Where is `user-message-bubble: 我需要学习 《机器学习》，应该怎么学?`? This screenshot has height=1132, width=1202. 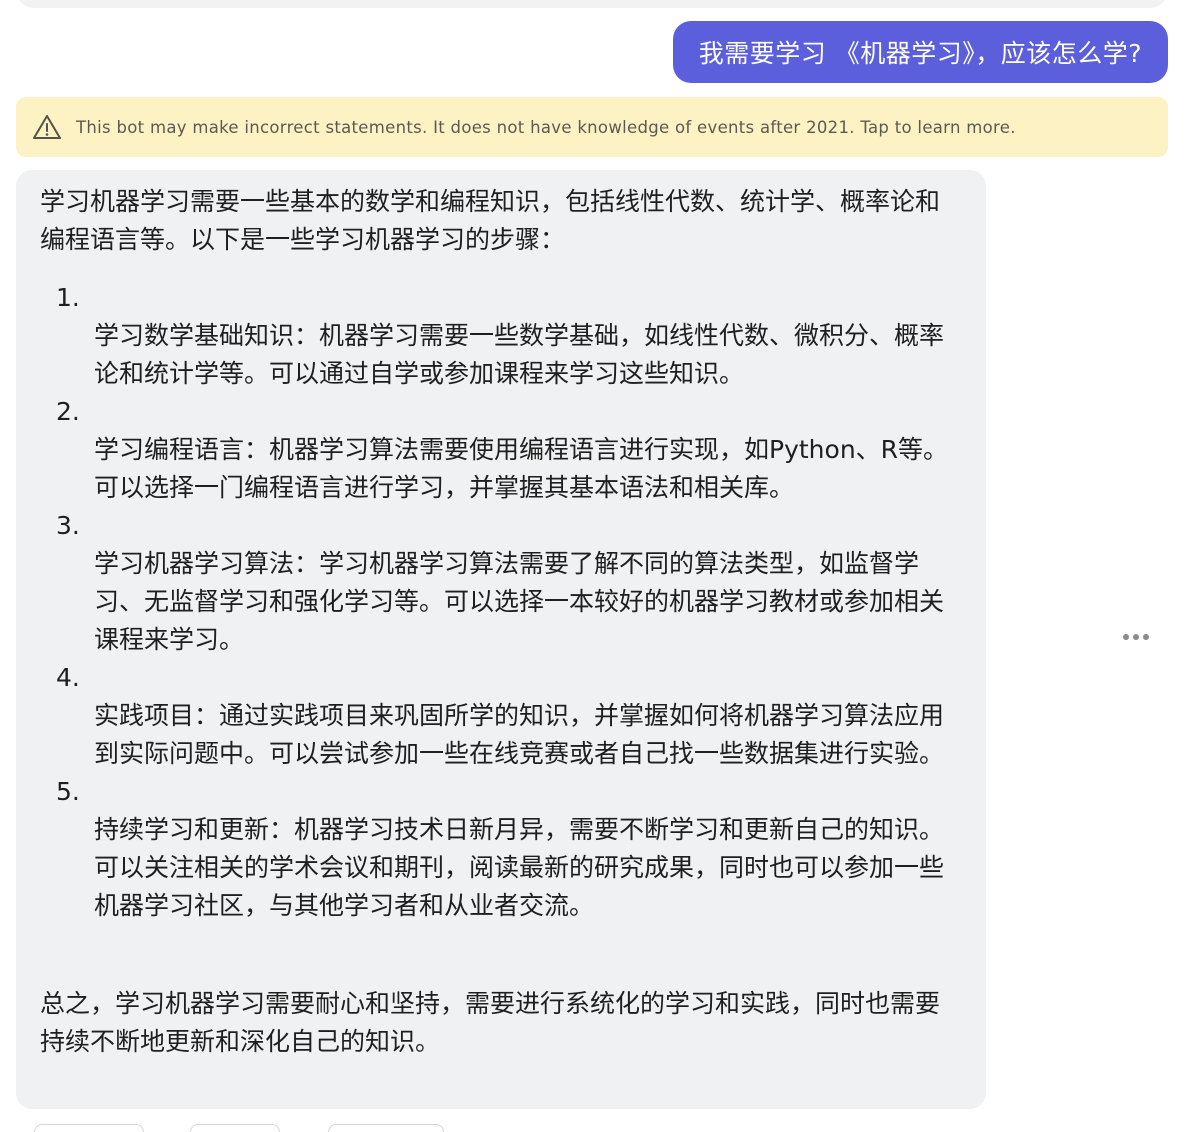 user-message-bubble: 我需要学习 《机器学习》，应该怎么学? is located at coordinates (920, 52).